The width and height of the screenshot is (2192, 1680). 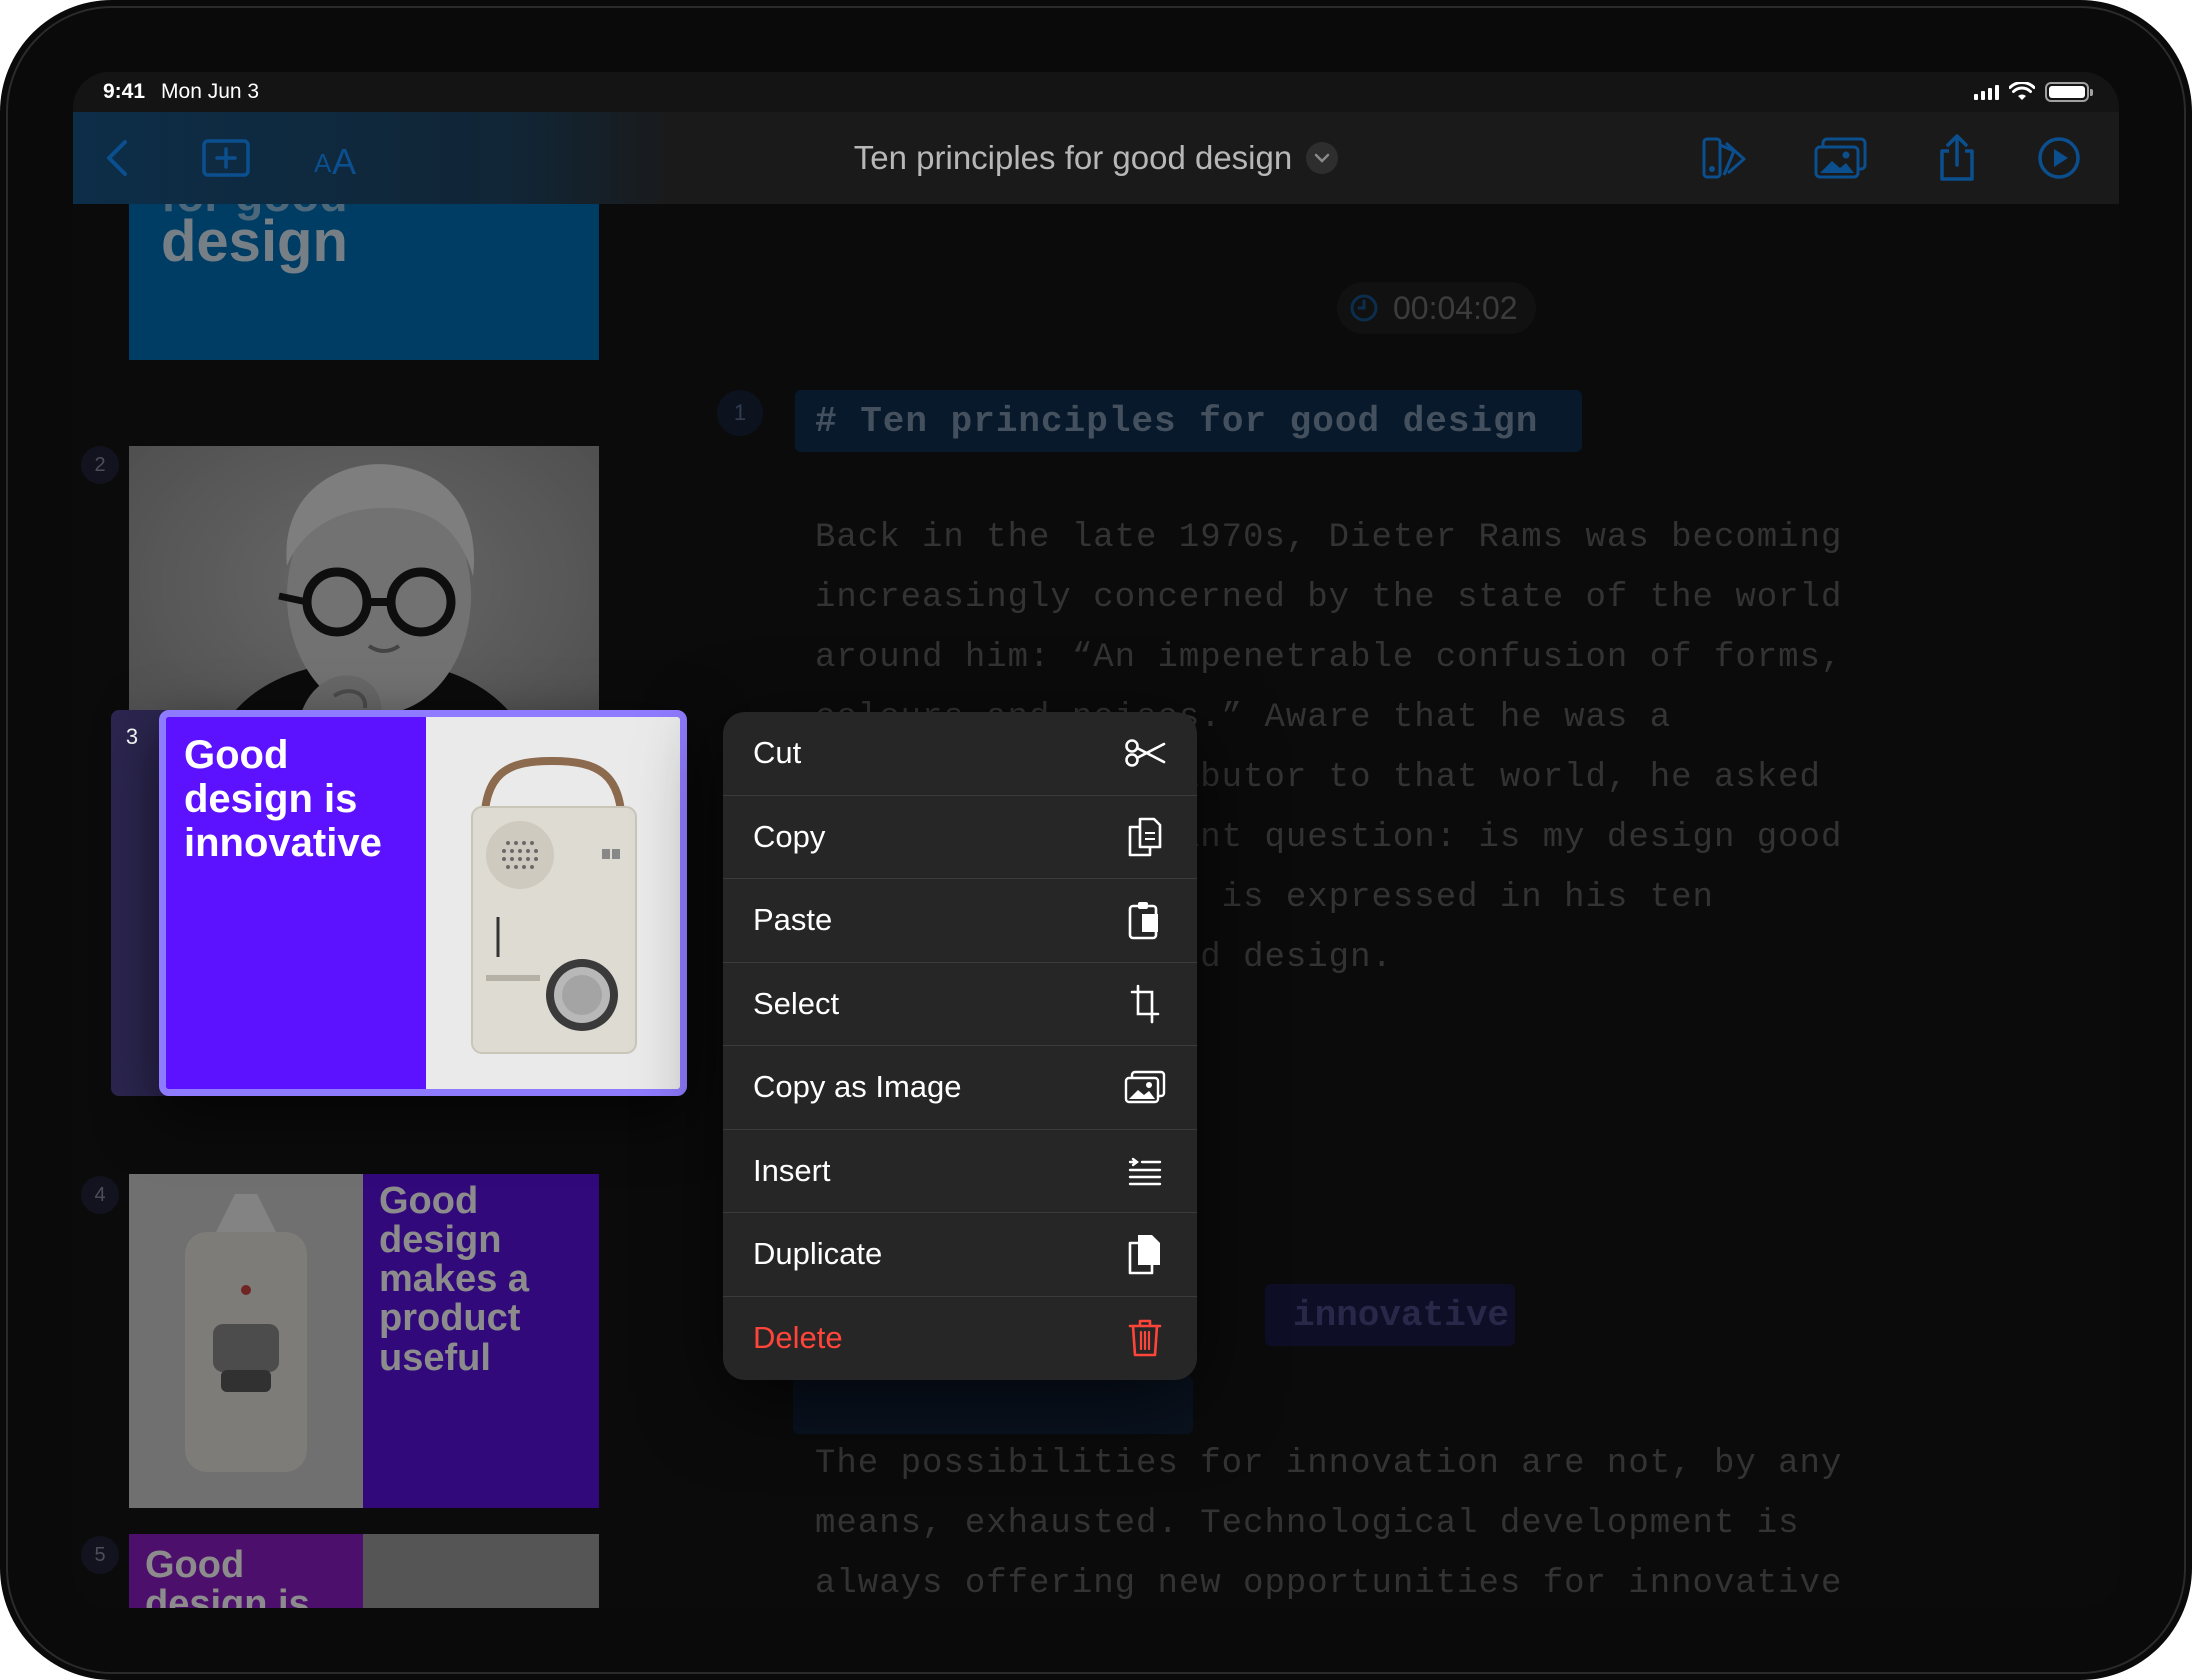 What do you see at coordinates (1145, 1338) in the screenshot?
I see `trash-icon` at bounding box center [1145, 1338].